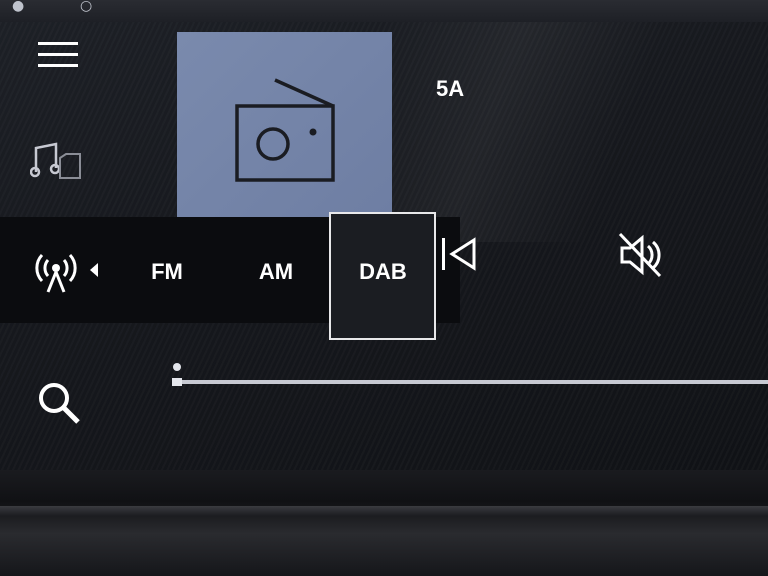 This screenshot has width=768, height=576. Describe the element at coordinates (18, 7) in the screenshot. I see `status-icon: ●` at that location.